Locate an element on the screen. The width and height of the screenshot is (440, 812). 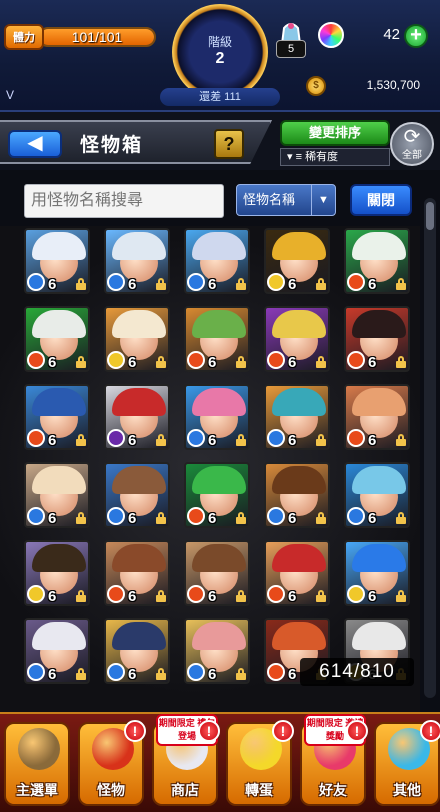
box-count: 614/810 is located at coordinates (357, 672).